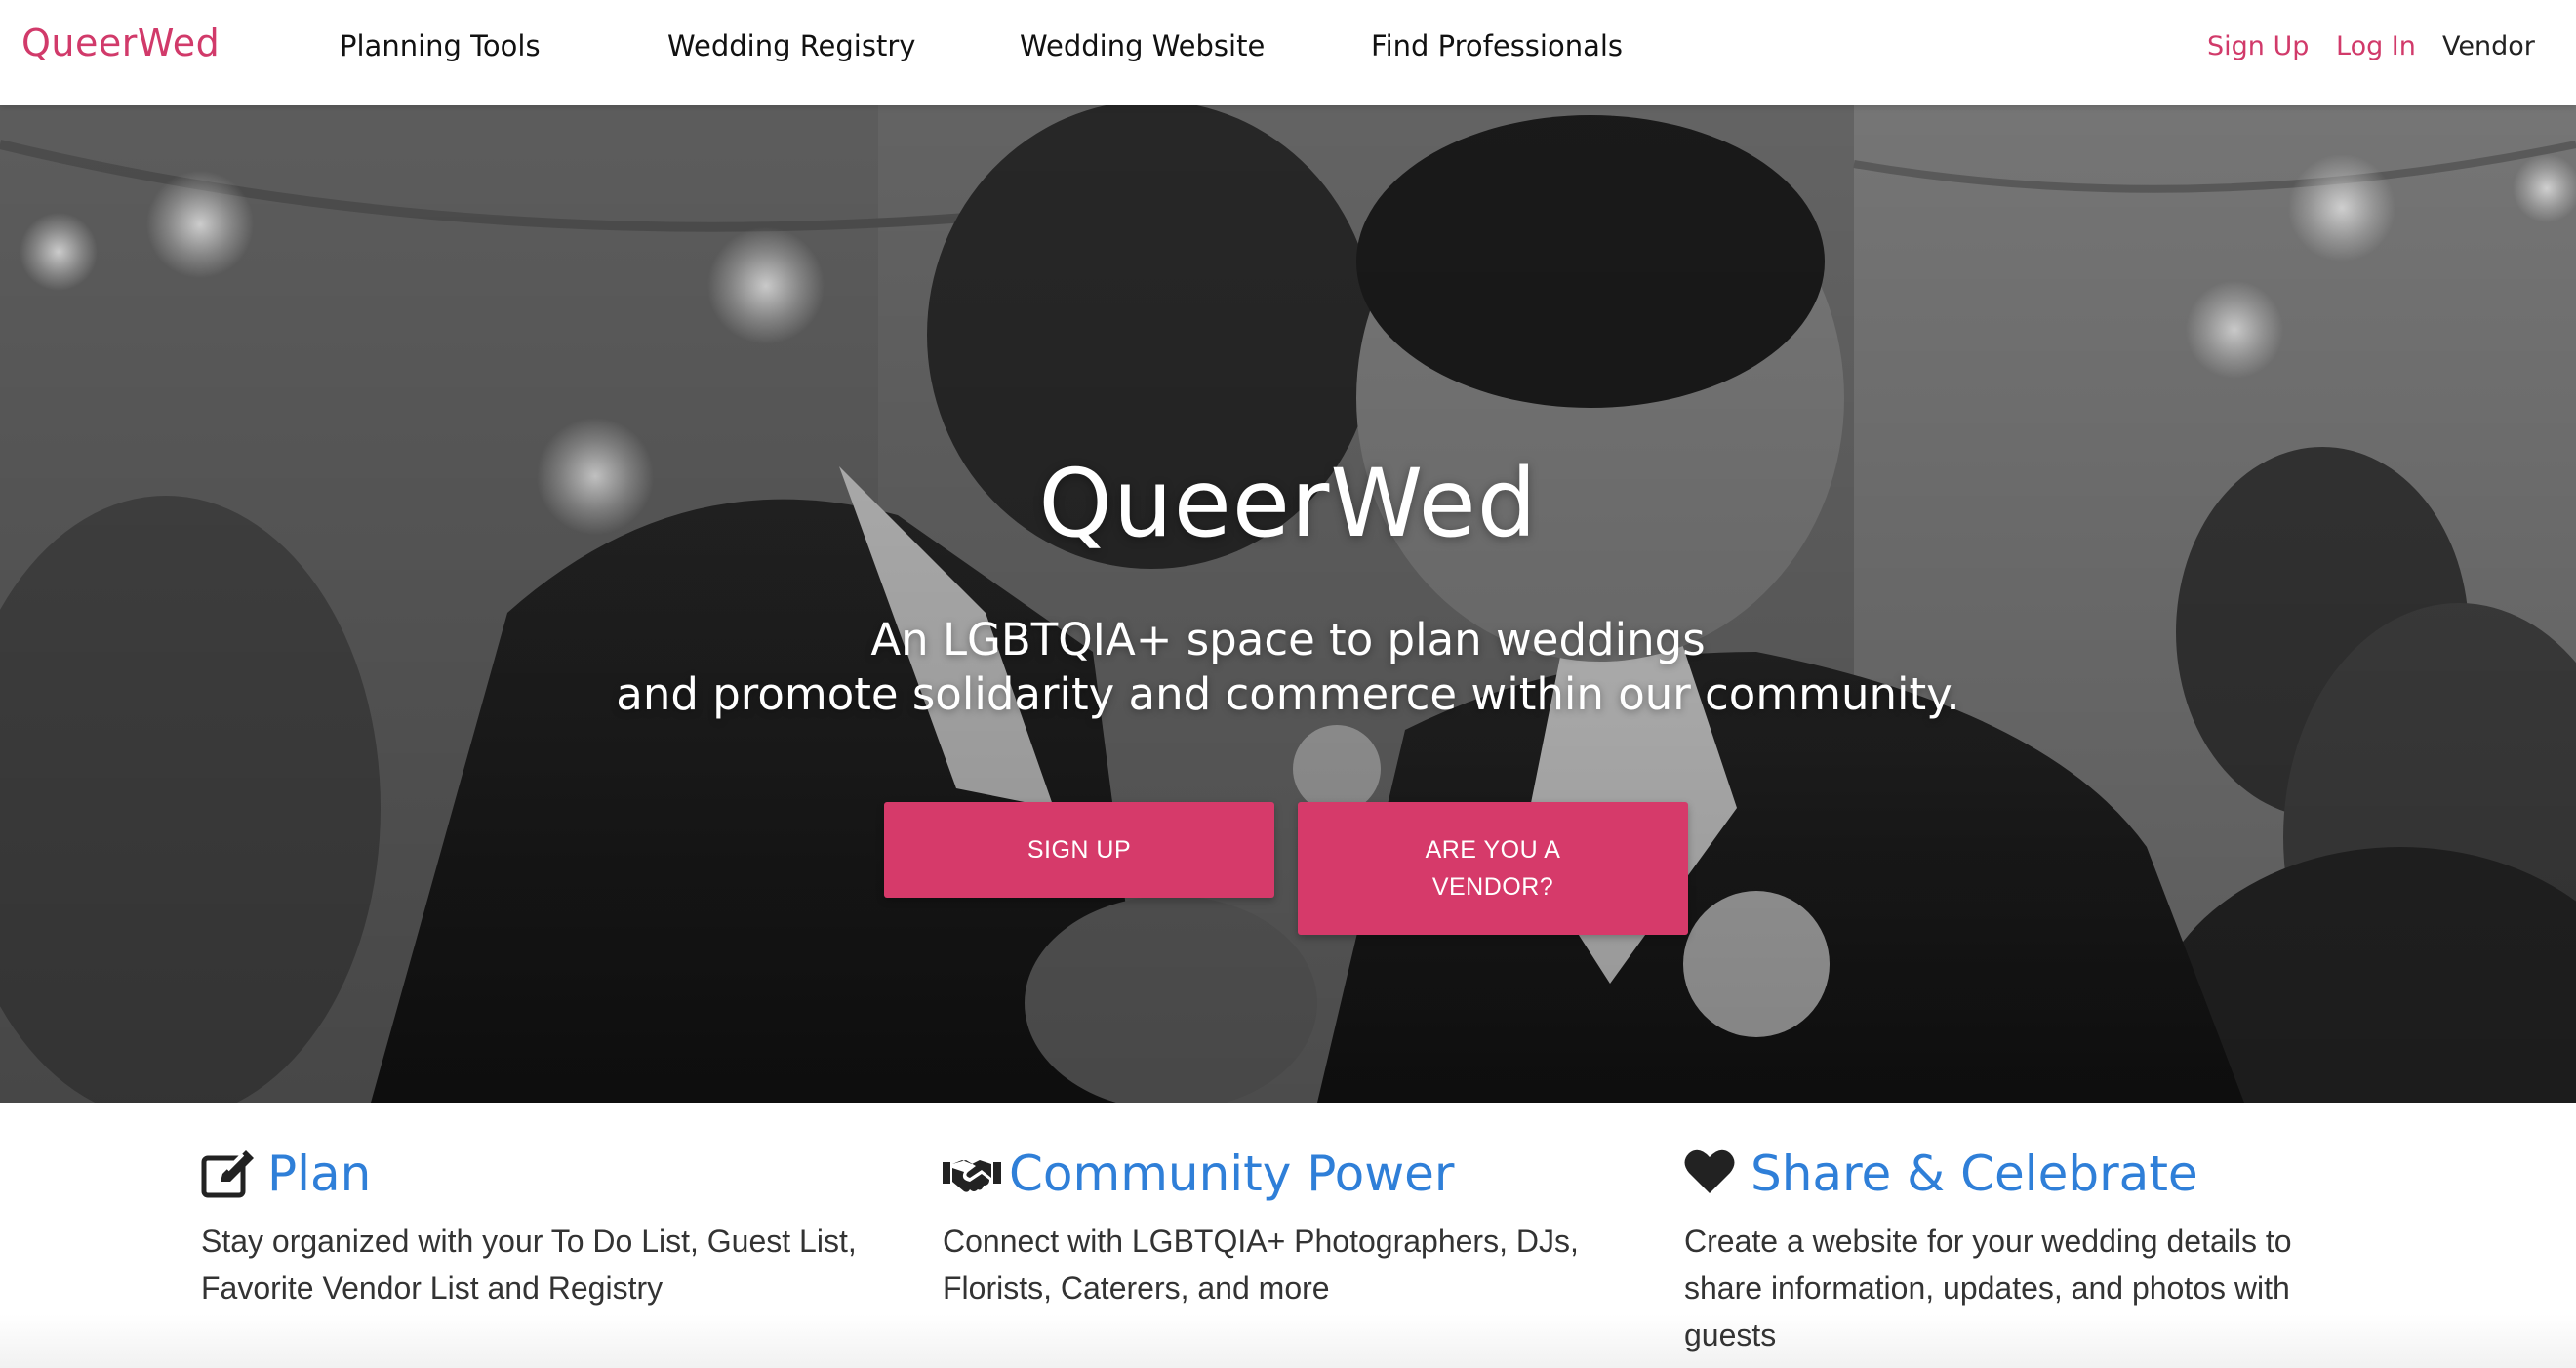  Describe the element at coordinates (1288, 639) in the screenshot. I see `hero-subtitle-line-1: An LGBTQIA+ space to plan weddings` at that location.